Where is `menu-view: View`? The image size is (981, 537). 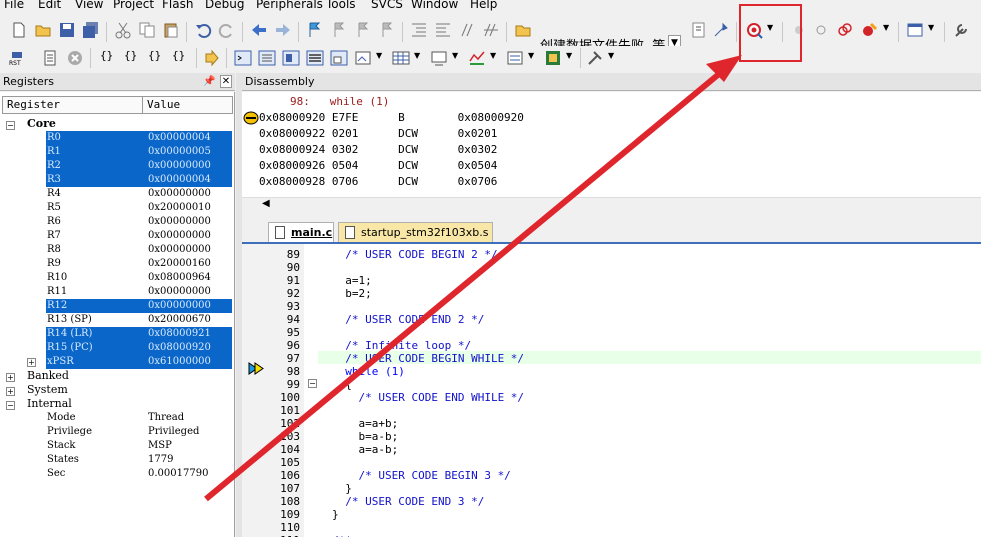
menu-view: View is located at coordinates (89, 5).